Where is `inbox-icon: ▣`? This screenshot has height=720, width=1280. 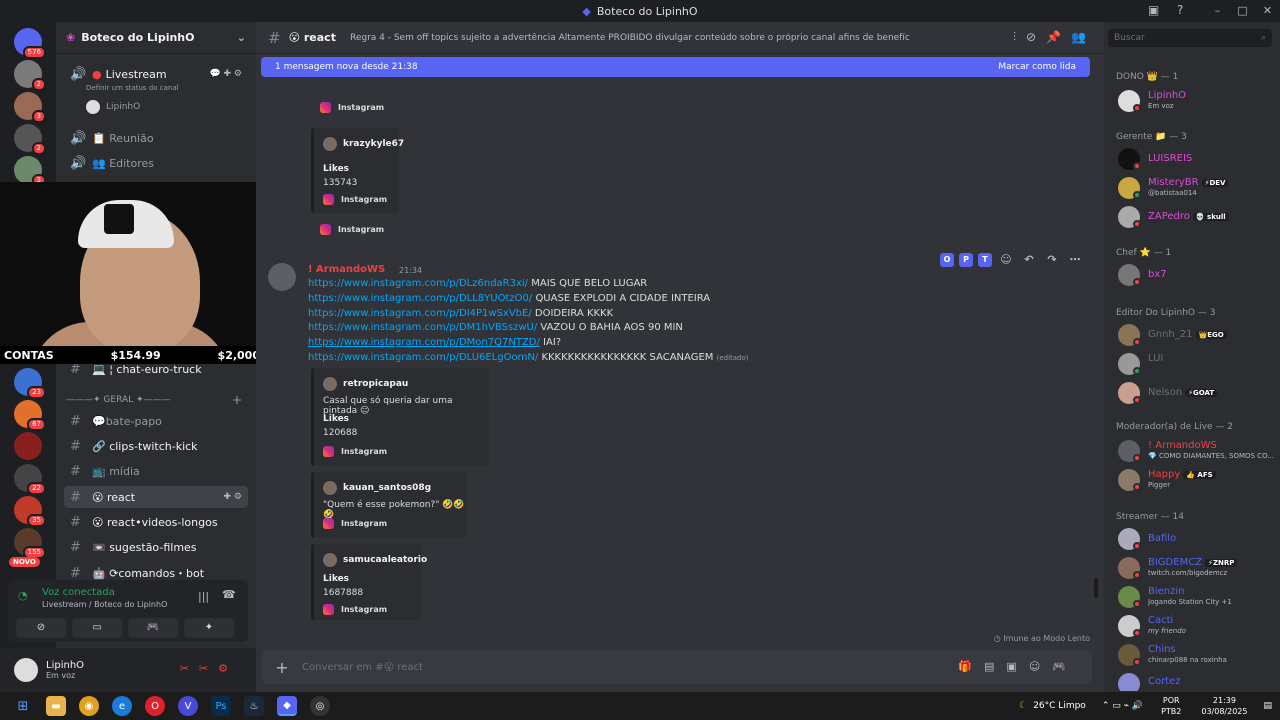 inbox-icon: ▣ is located at coordinates (1153, 10).